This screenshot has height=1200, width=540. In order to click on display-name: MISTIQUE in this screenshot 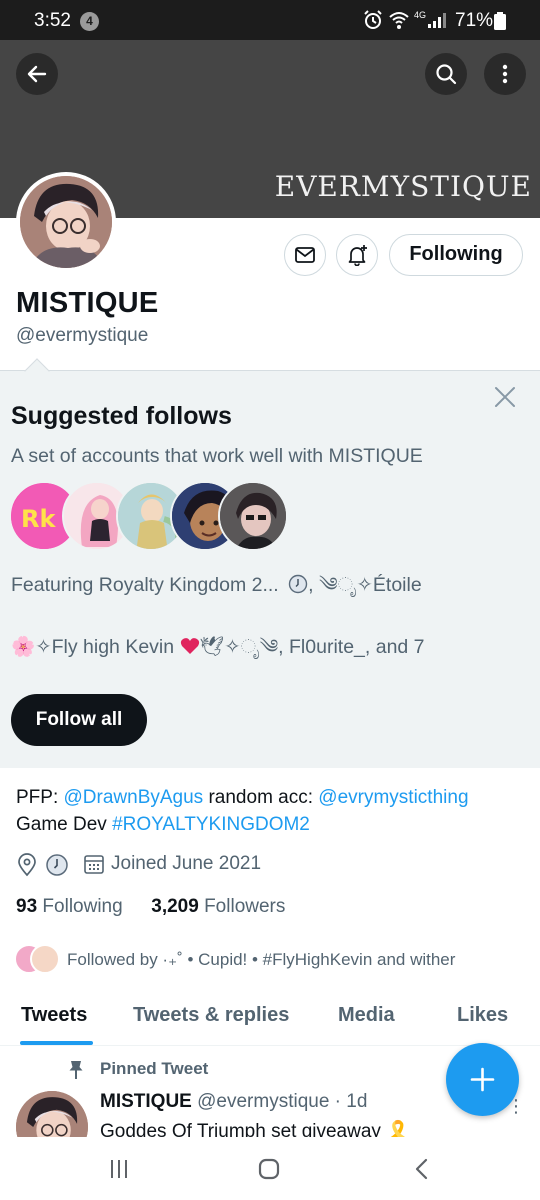, I will do `click(87, 303)`.